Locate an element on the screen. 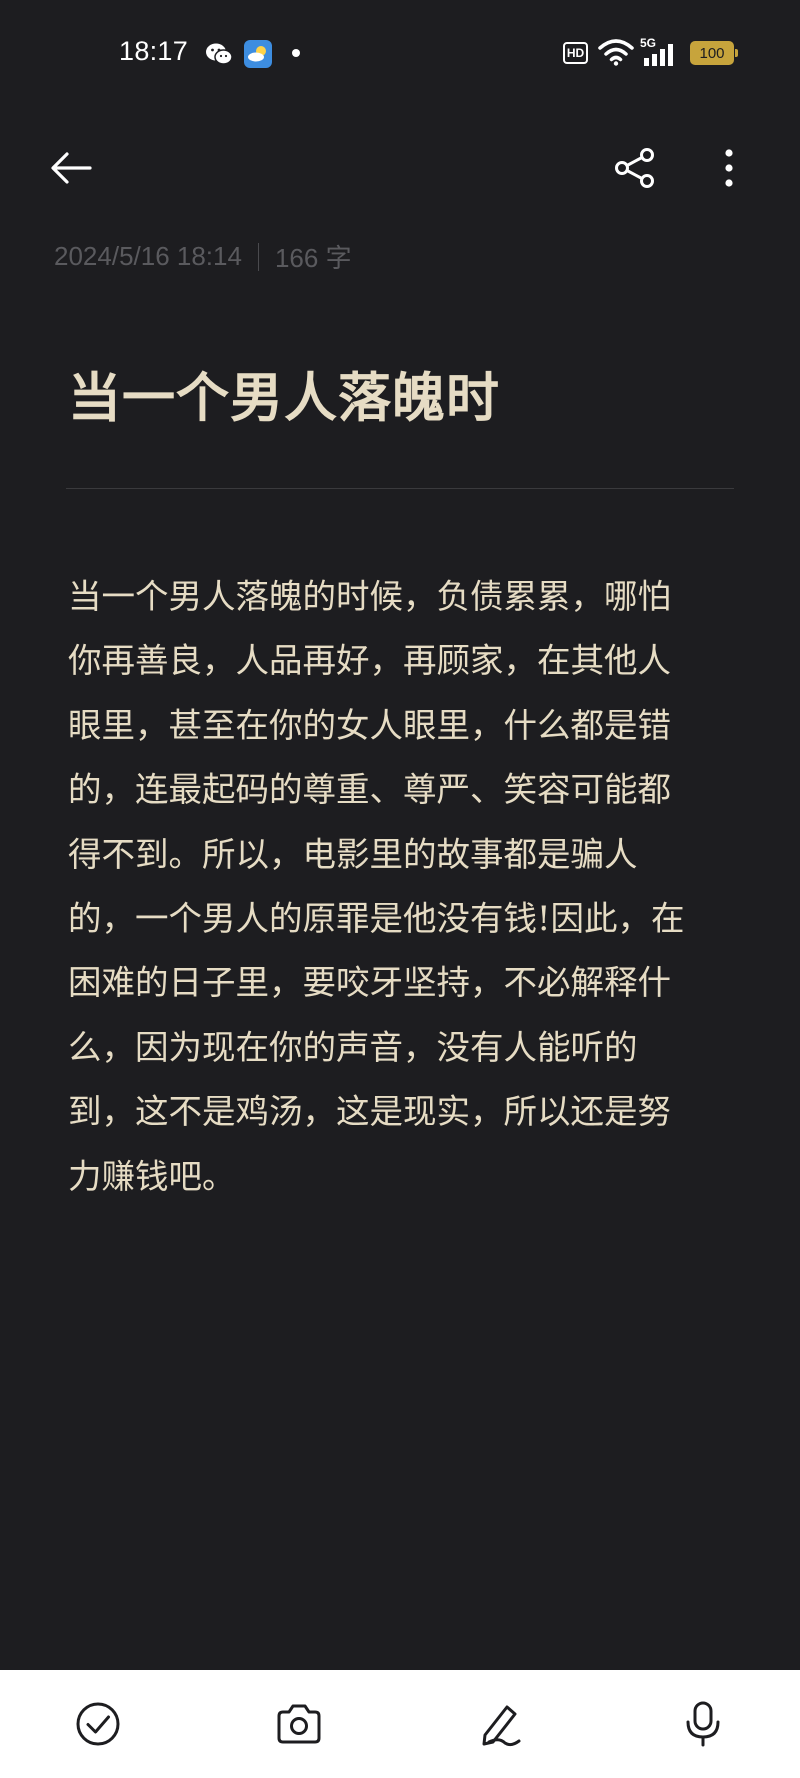  checklist-button is located at coordinates (98, 1724).